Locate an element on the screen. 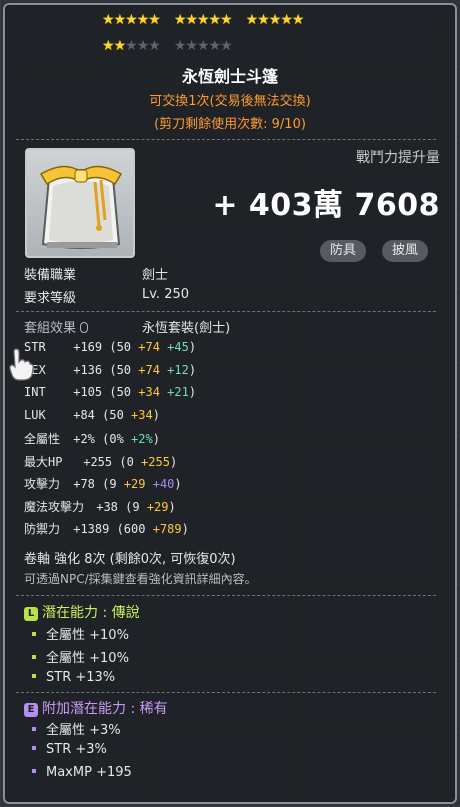  stat-base: (0% is located at coordinates (117, 439).